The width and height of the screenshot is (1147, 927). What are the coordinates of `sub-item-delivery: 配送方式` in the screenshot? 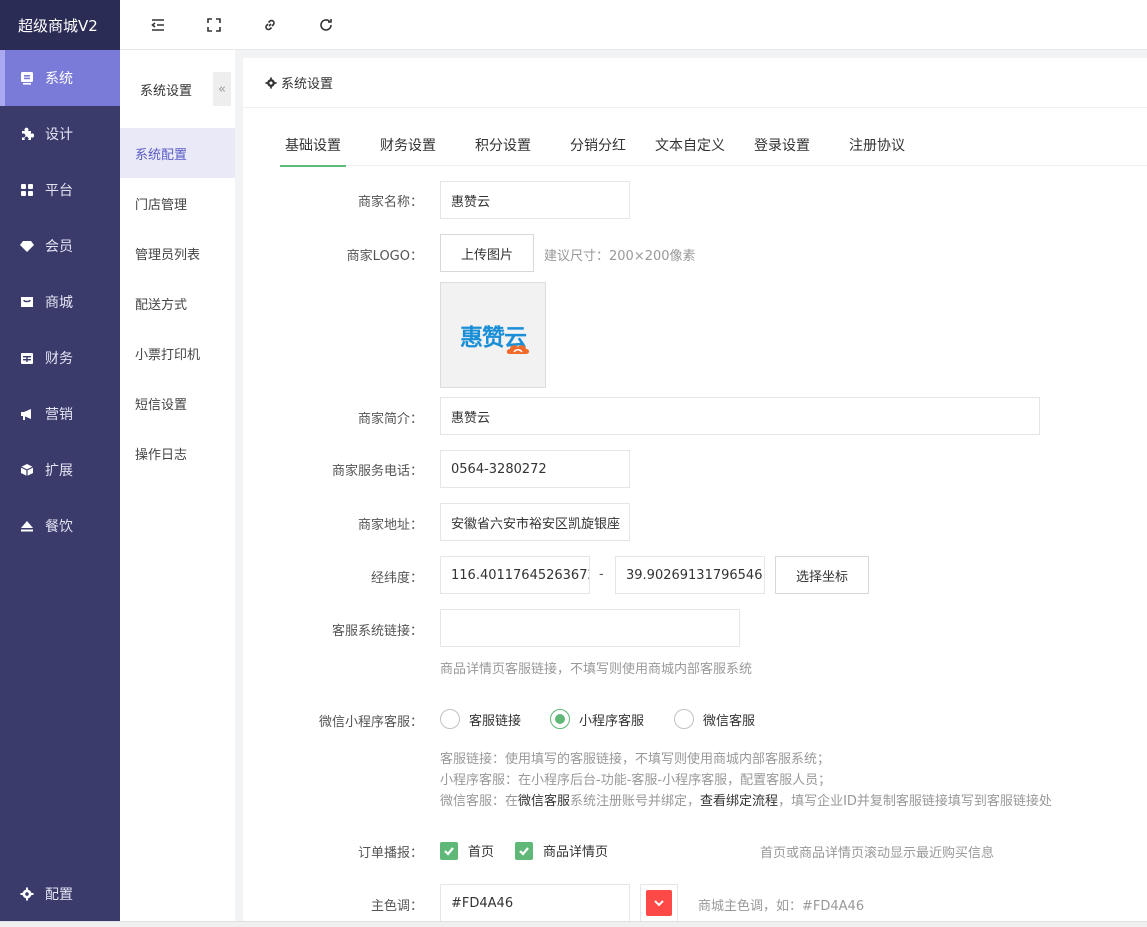 It's located at (177, 303).